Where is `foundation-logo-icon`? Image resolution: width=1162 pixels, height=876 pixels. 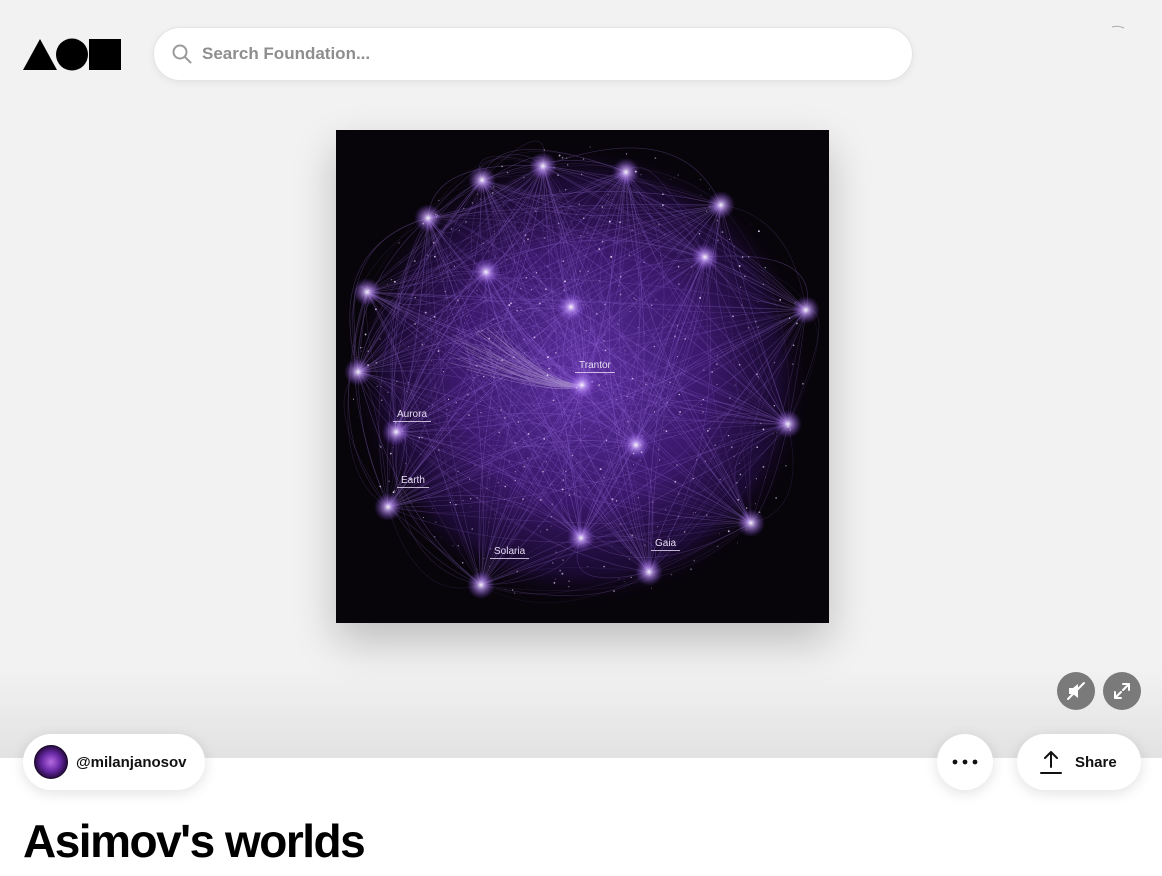 foundation-logo-icon is located at coordinates (72, 54).